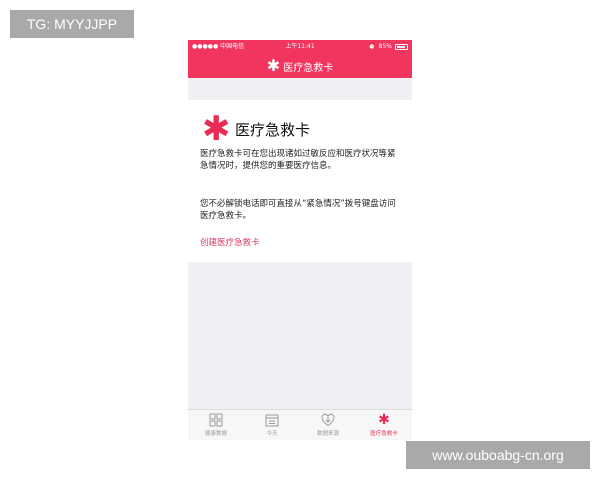  Describe the element at coordinates (272, 434) in the screenshot. I see `tab-label: 今天` at that location.